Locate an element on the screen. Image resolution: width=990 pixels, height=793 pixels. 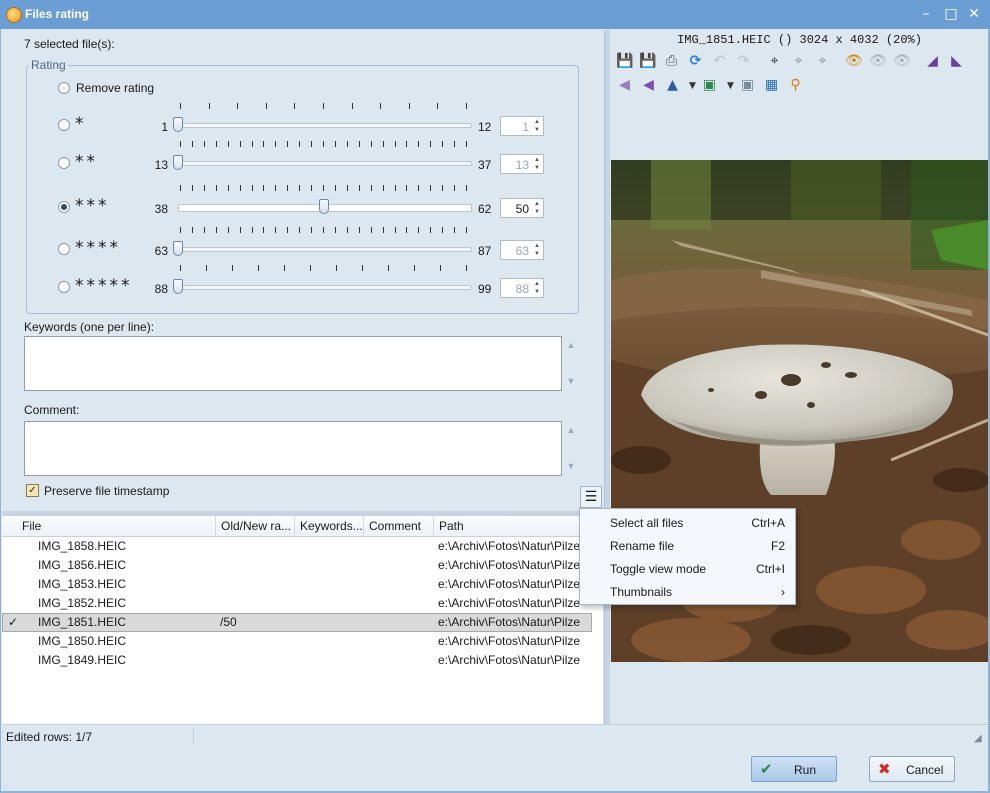
undo-icon: ↶ is located at coordinates (719, 61).